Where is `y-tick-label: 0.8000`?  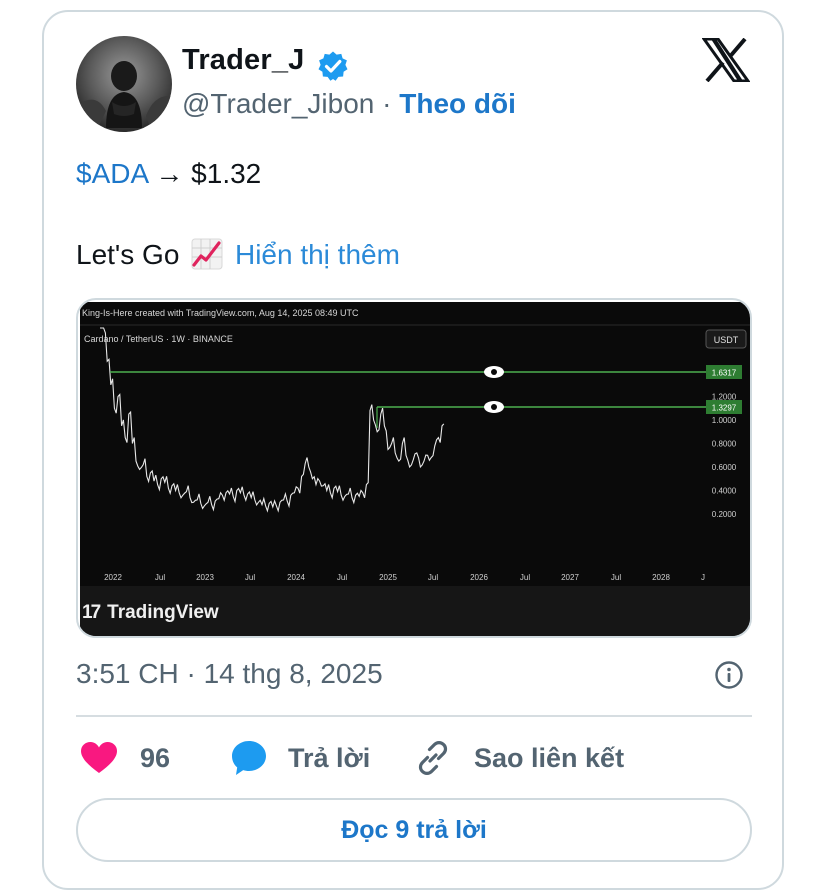
y-tick-label: 0.8000 is located at coordinates (724, 444).